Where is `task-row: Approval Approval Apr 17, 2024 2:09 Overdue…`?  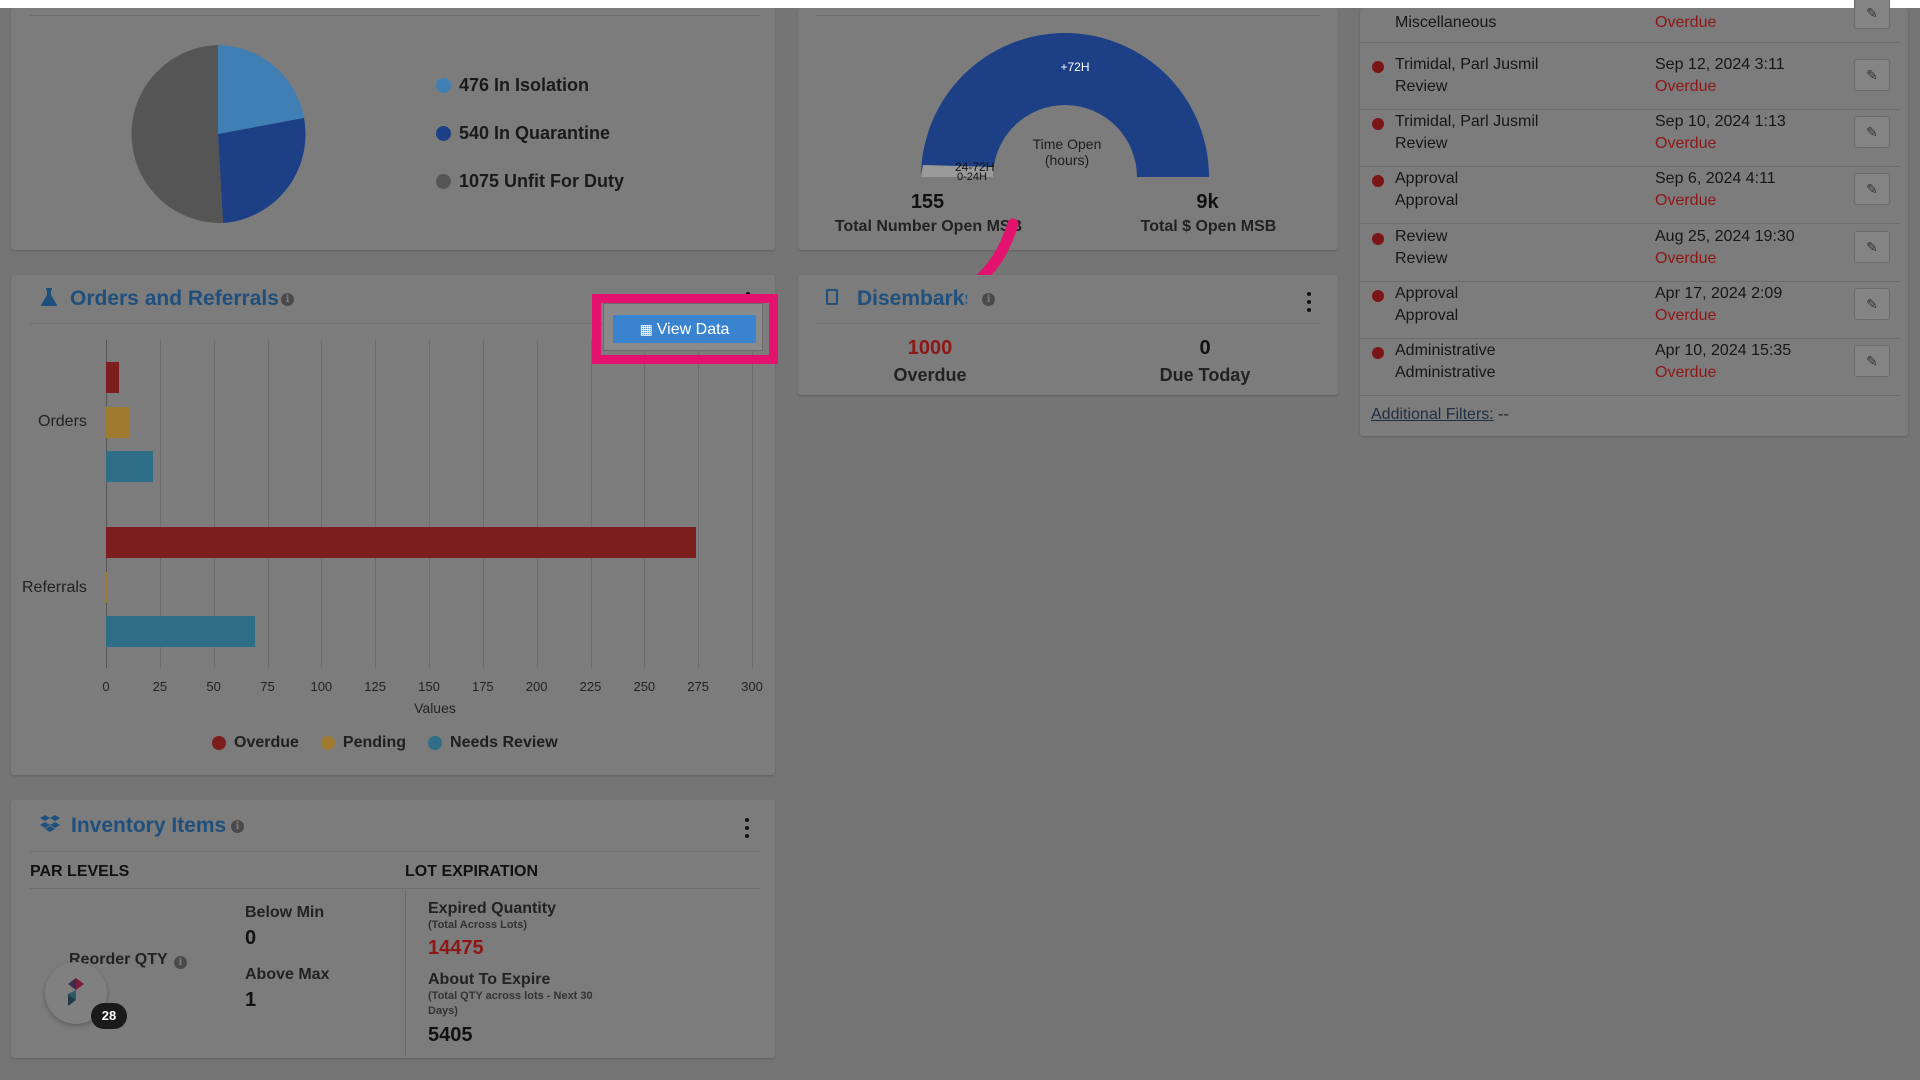 task-row: Approval Approval Apr 17, 2024 2:09 Overdue… is located at coordinates (1630, 310).